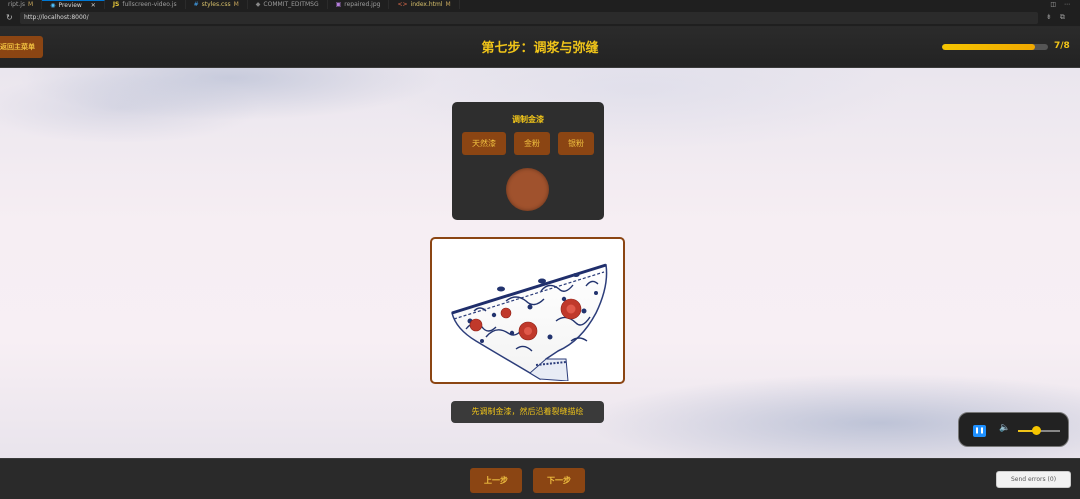 Image resolution: width=1080 pixels, height=499 pixels. Describe the element at coordinates (529, 17) in the screenshot. I see `url-field: http://localhost:8000/` at that location.